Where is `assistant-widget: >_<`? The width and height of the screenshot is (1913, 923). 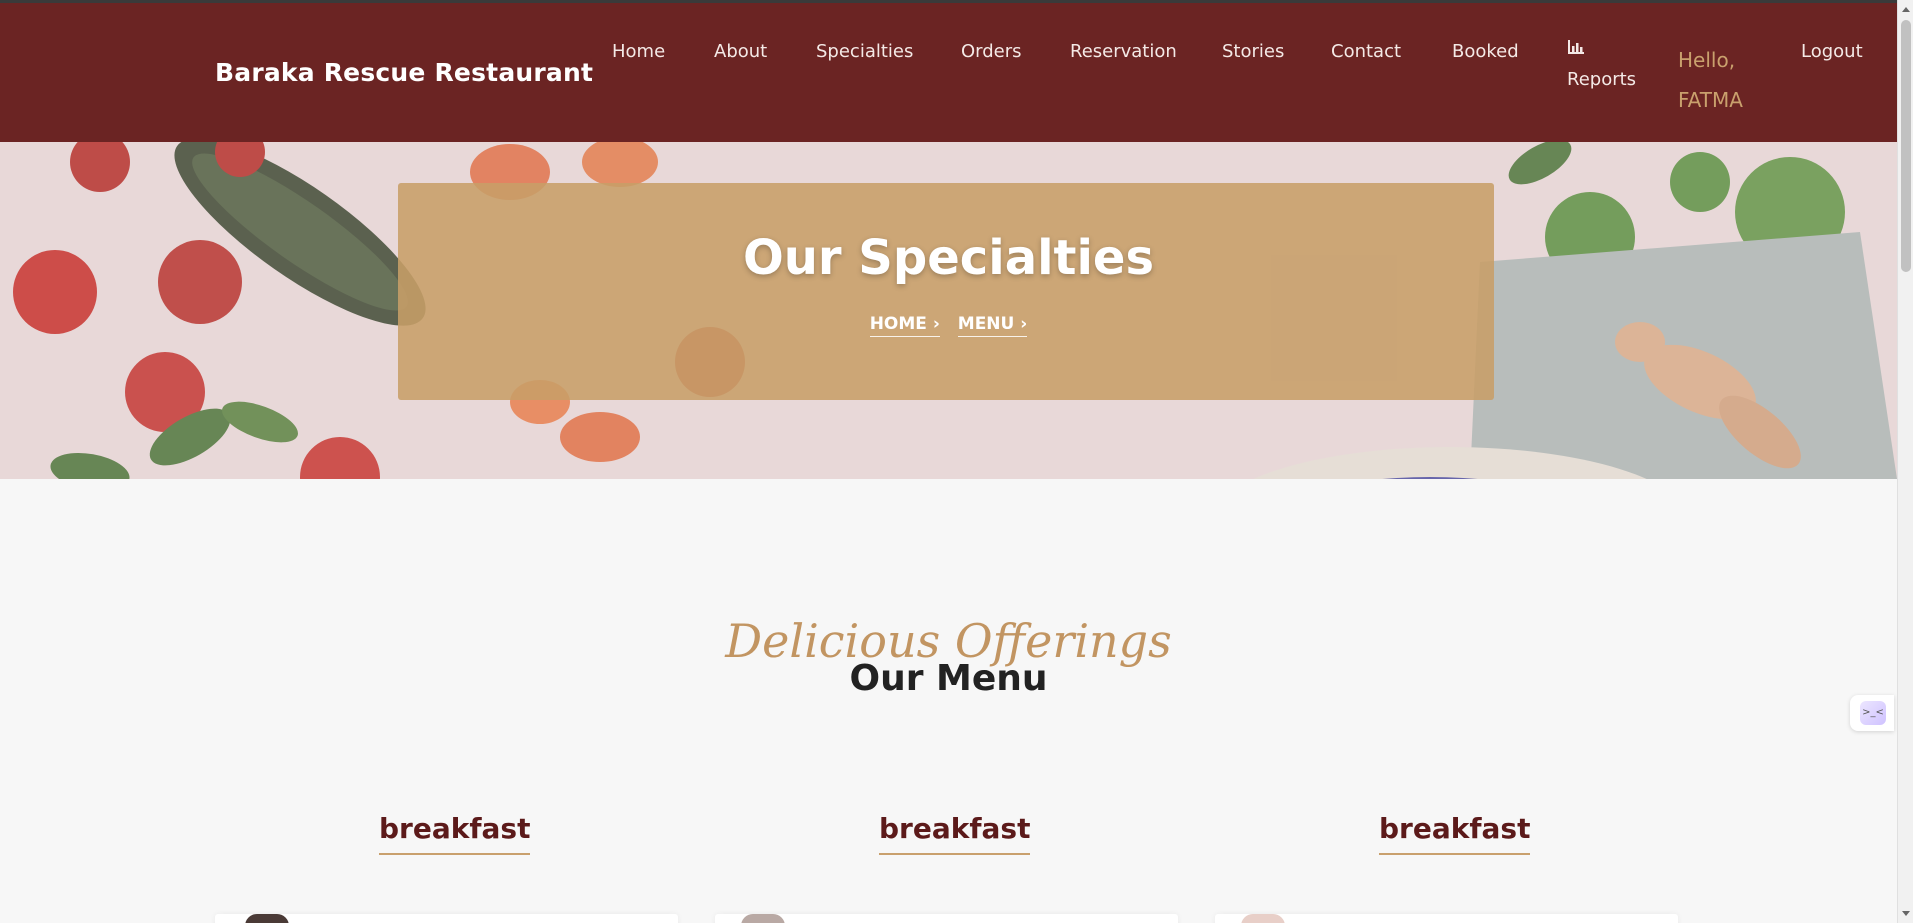 assistant-widget: >_< is located at coordinates (1872, 713).